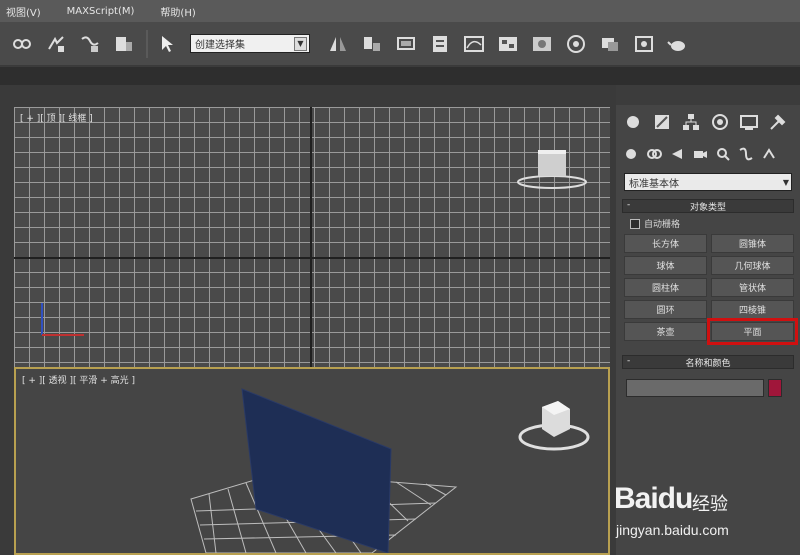 The width and height of the screenshot is (800, 555). Describe the element at coordinates (708, 122) in the screenshot. I see `command-panel-tabs` at that location.